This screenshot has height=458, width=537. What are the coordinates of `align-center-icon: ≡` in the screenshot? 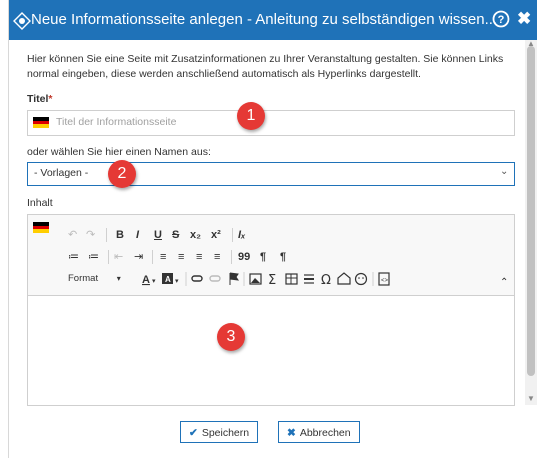 It's located at (181, 257).